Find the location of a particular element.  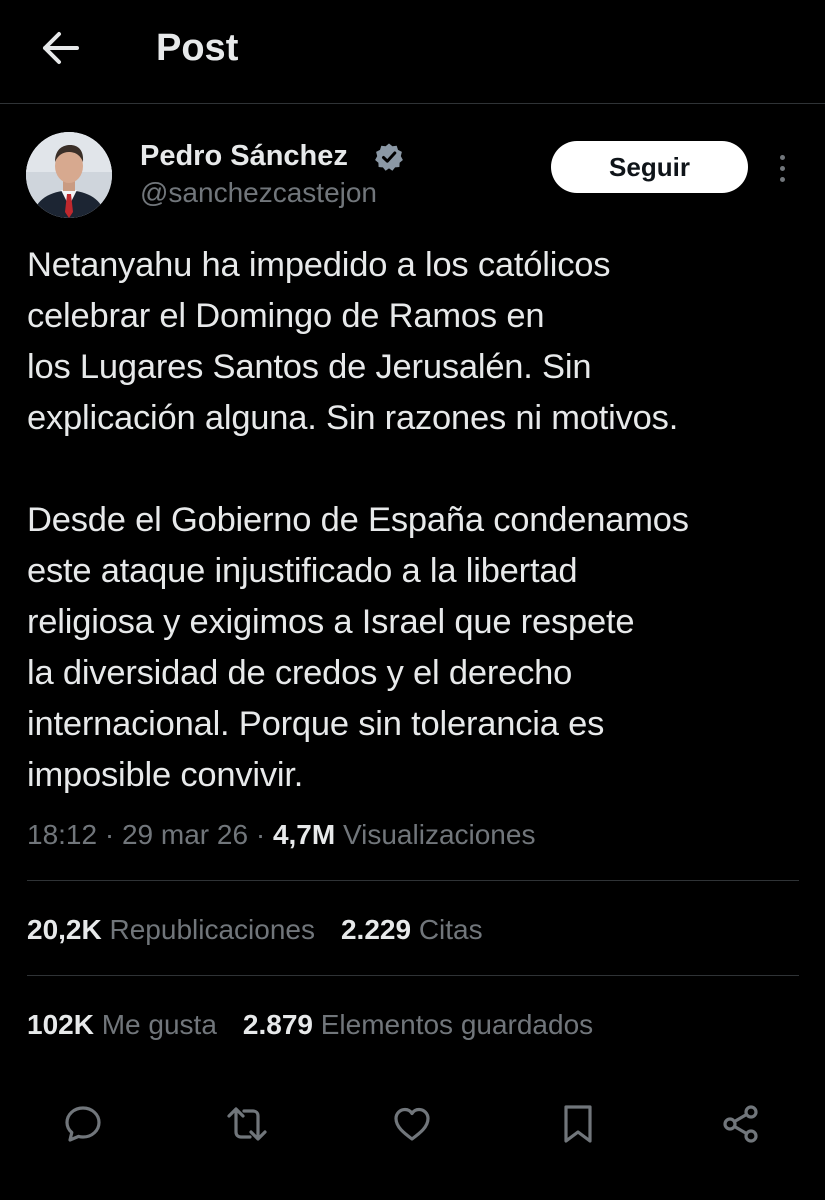

action-bar is located at coordinates (412, 1124).